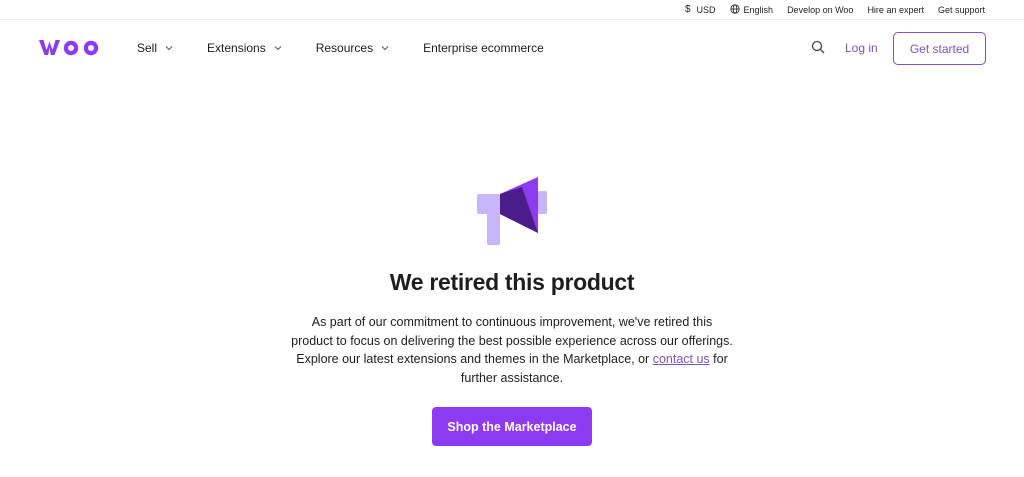 The image size is (1024, 477). I want to click on message-text: for, so click(718, 359).